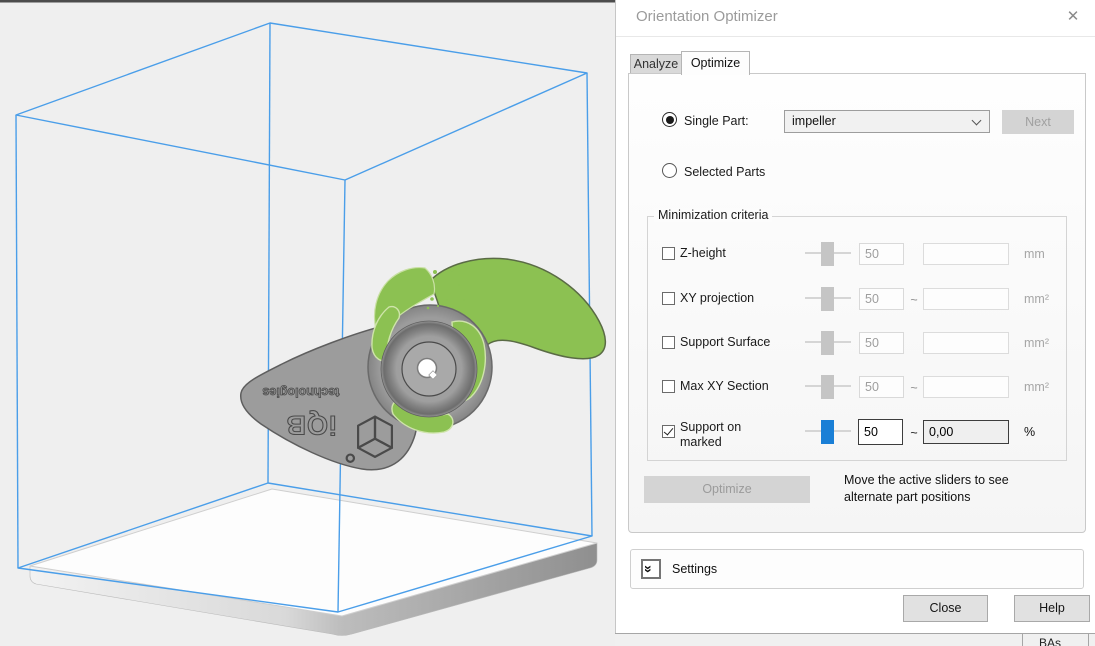 The width and height of the screenshot is (1095, 646). I want to click on support-on-marked-slider, so click(828, 432).